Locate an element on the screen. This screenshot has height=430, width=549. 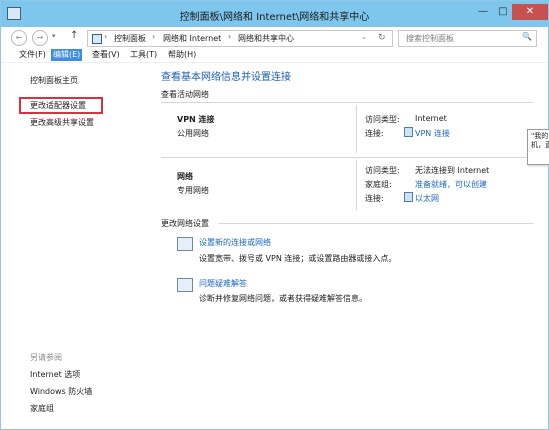
minimize-button: — is located at coordinates (483, 12).